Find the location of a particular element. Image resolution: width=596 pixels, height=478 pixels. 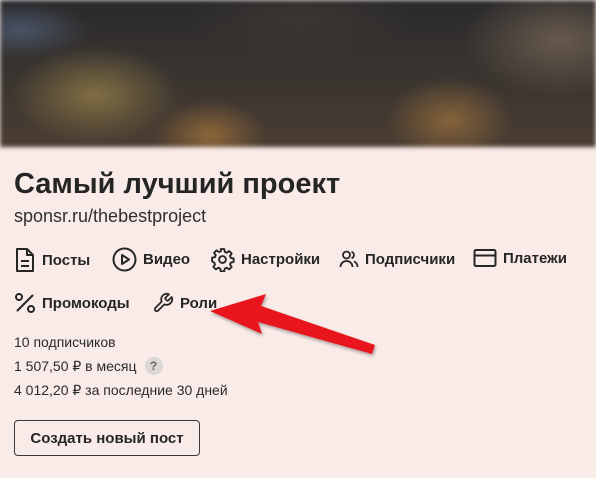

document-icon is located at coordinates (25, 260).